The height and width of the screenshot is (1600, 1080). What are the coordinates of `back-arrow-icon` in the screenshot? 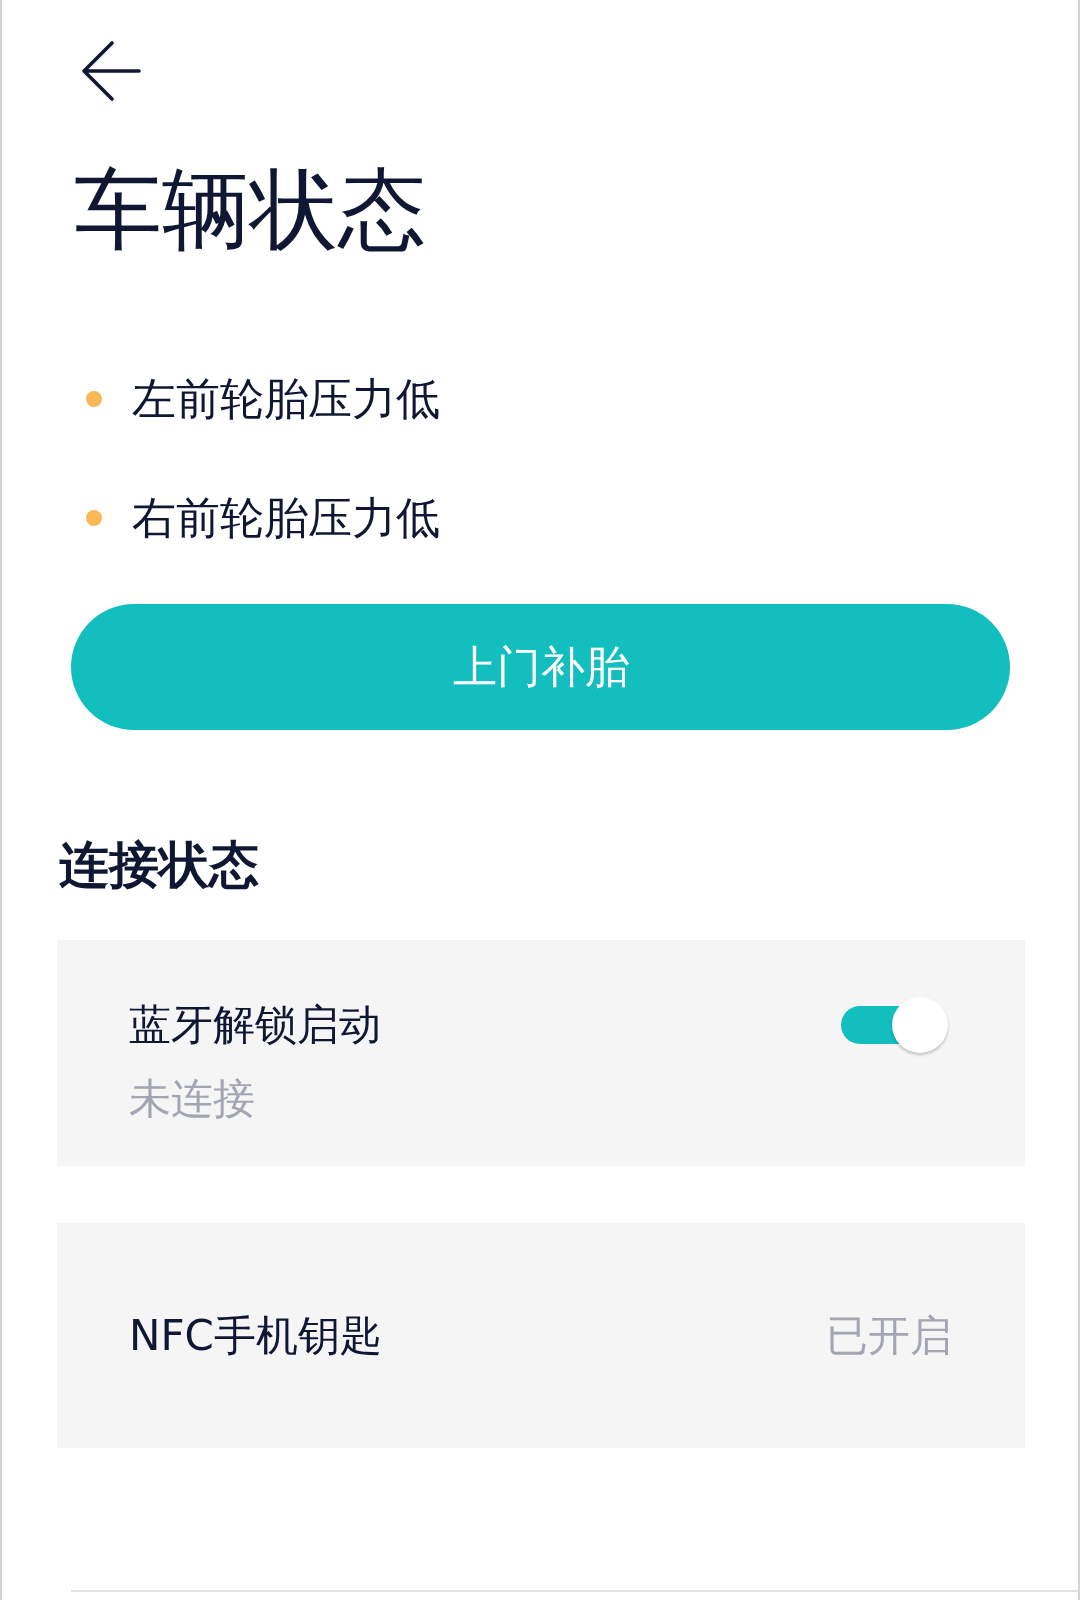 It's located at (111, 71).